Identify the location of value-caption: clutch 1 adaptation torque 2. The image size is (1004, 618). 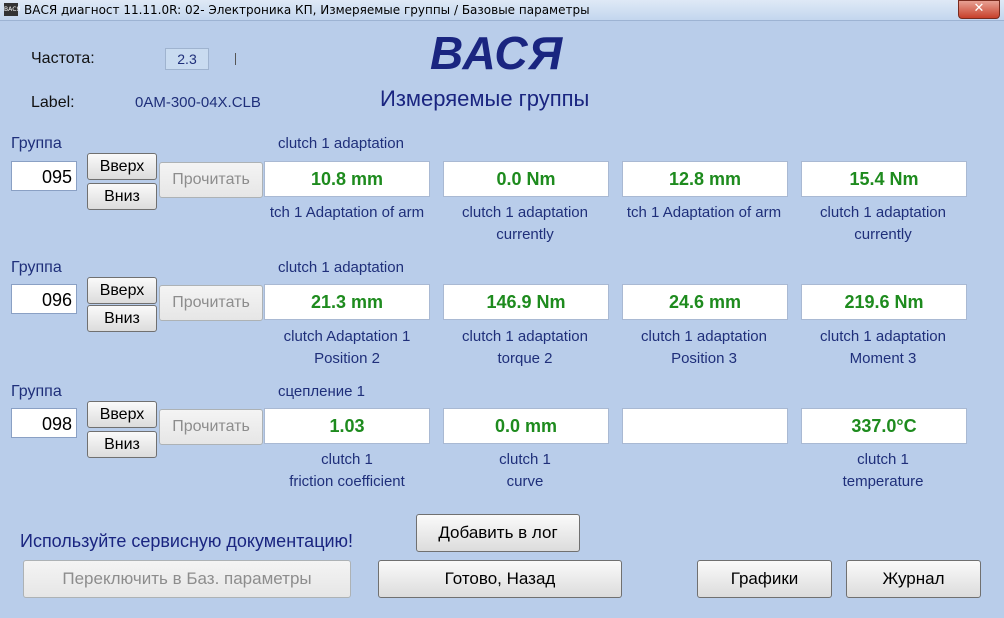
(525, 347).